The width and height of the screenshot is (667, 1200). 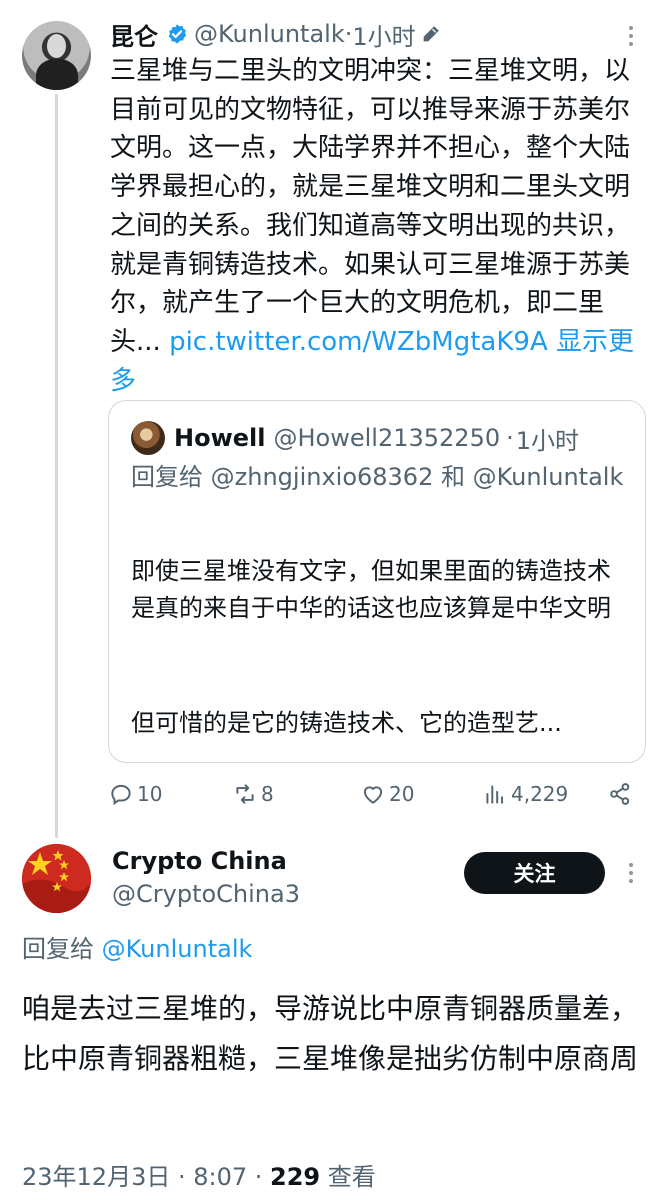 I want to click on quote-time: 1小时, so click(x=547, y=440).